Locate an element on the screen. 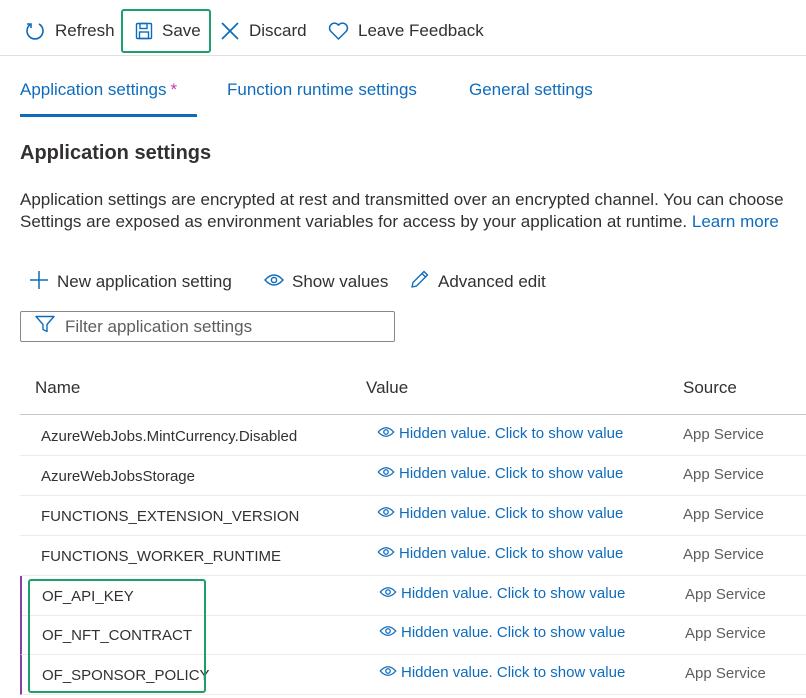 Image resolution: width=806 pixels, height=698 pixels. new-application-setting-button: New application setting is located at coordinates (130, 282).